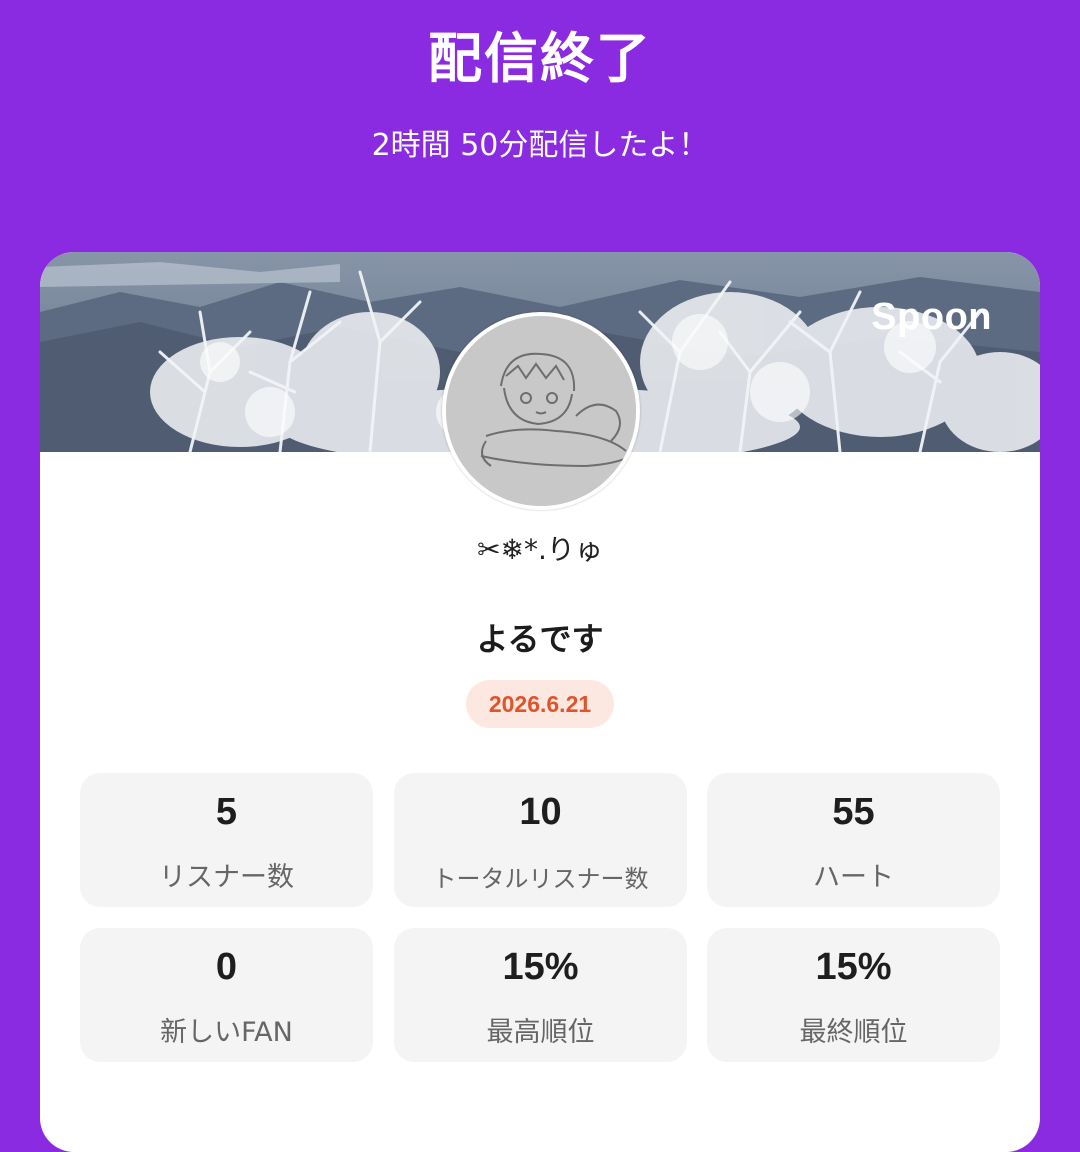  I want to click on date-badge: 2026.6.21, so click(540, 704).